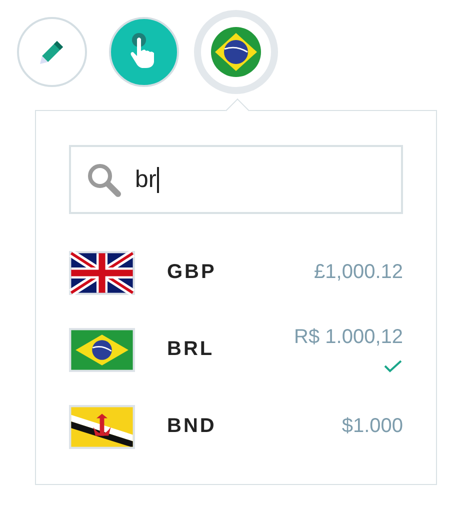 The width and height of the screenshot is (474, 522). What do you see at coordinates (236, 426) in the screenshot?
I see `currency-option: BND $1.000` at bounding box center [236, 426].